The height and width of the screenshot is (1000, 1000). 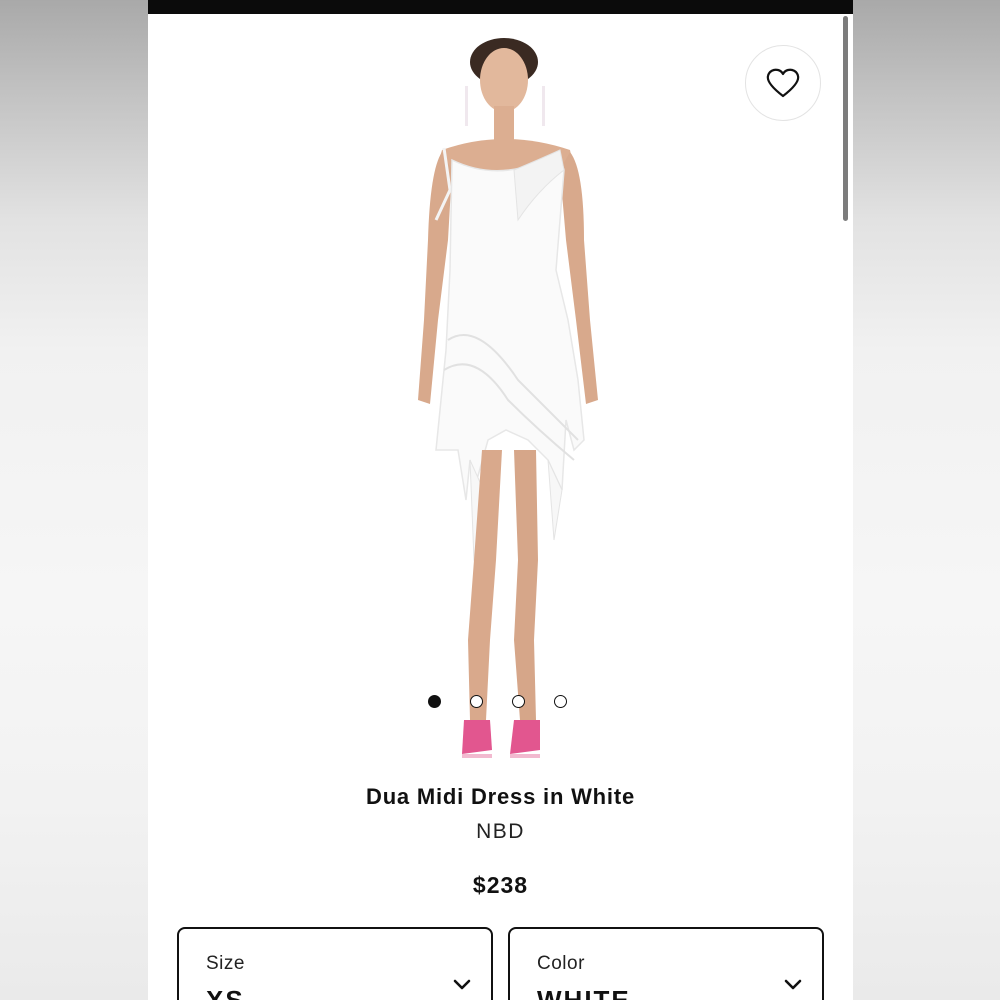 I want to click on product-price: $238, so click(x=500, y=885).